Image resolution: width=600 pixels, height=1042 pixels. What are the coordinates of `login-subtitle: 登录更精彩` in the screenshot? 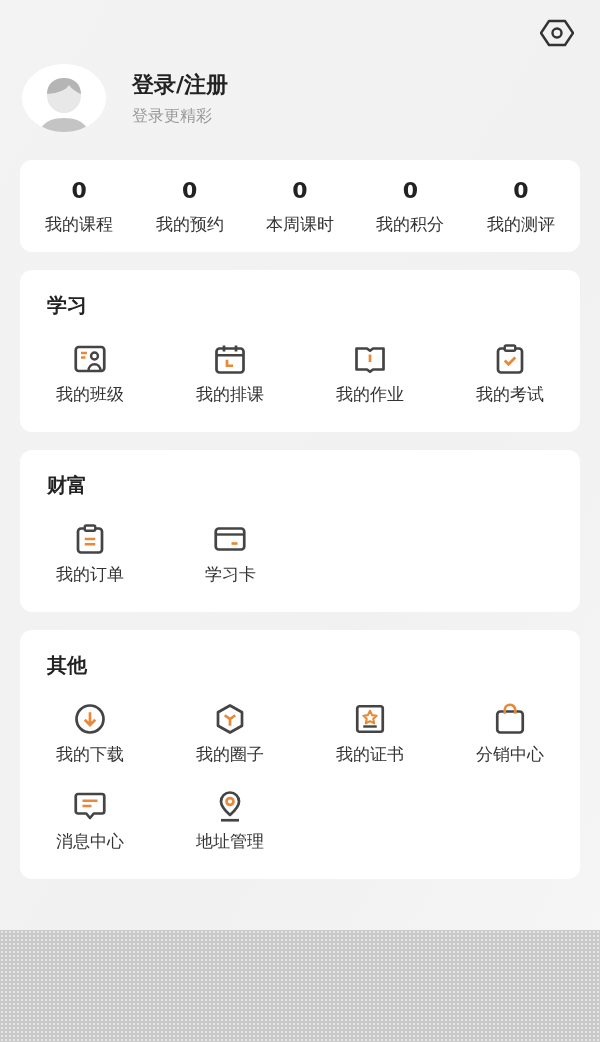 It's located at (172, 116).